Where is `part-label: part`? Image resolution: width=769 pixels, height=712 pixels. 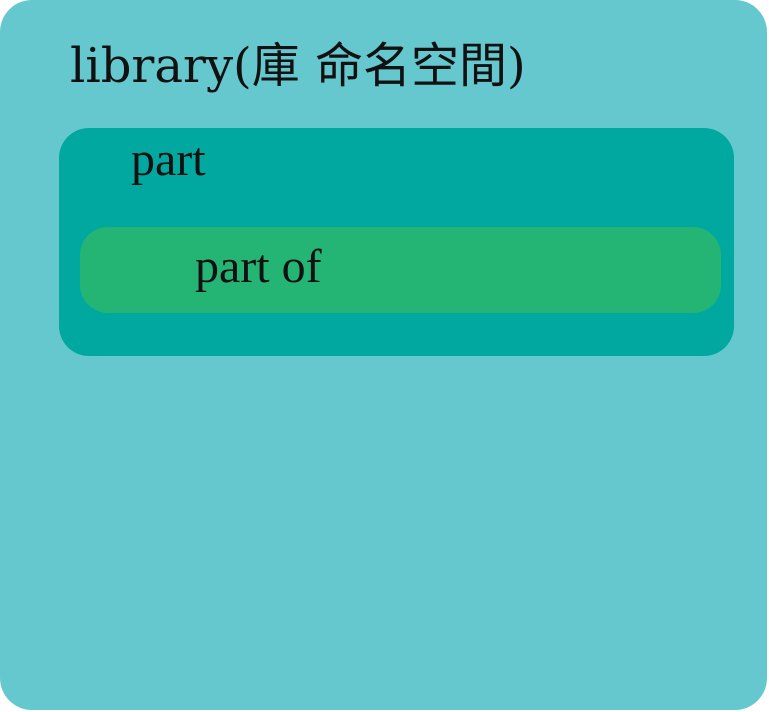
part-label: part is located at coordinates (168, 159).